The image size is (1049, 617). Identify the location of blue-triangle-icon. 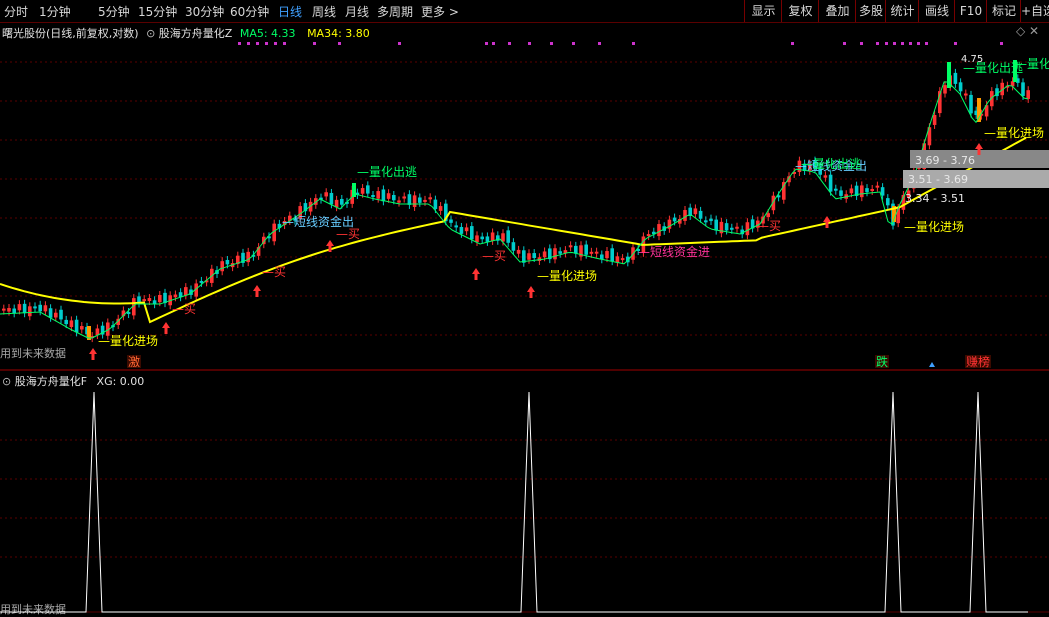
(932, 364).